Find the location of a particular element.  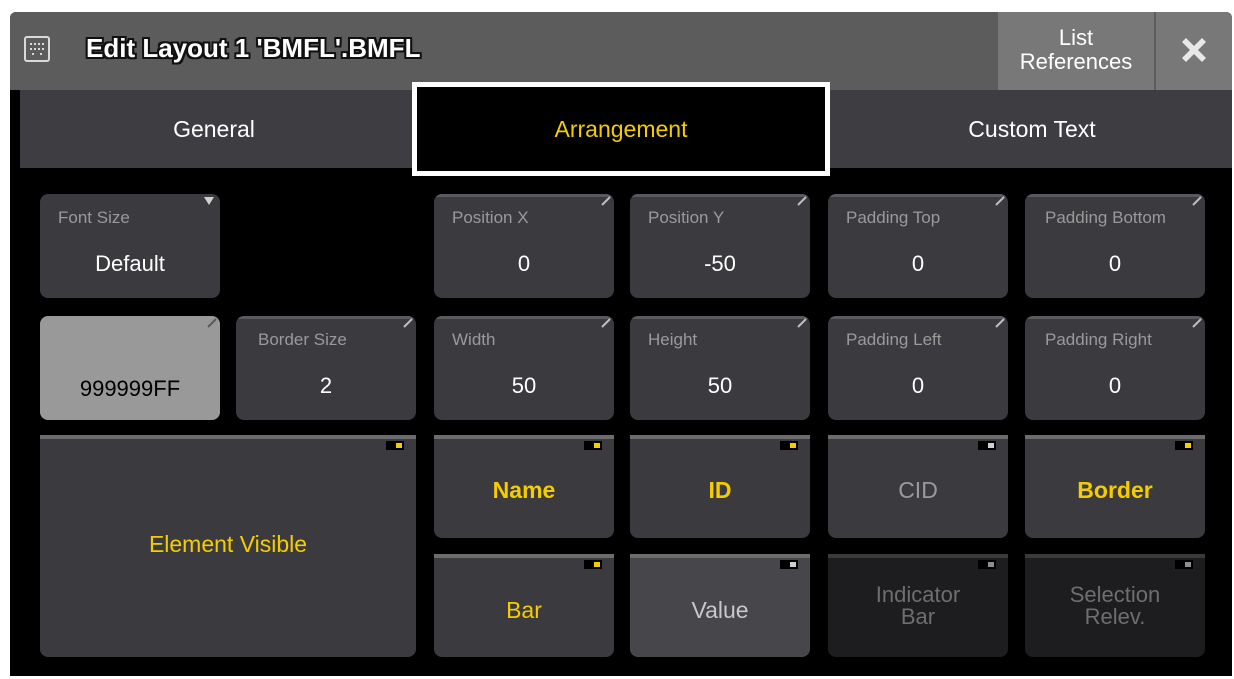

list-references-label-line1: List is located at coordinates (1076, 37).